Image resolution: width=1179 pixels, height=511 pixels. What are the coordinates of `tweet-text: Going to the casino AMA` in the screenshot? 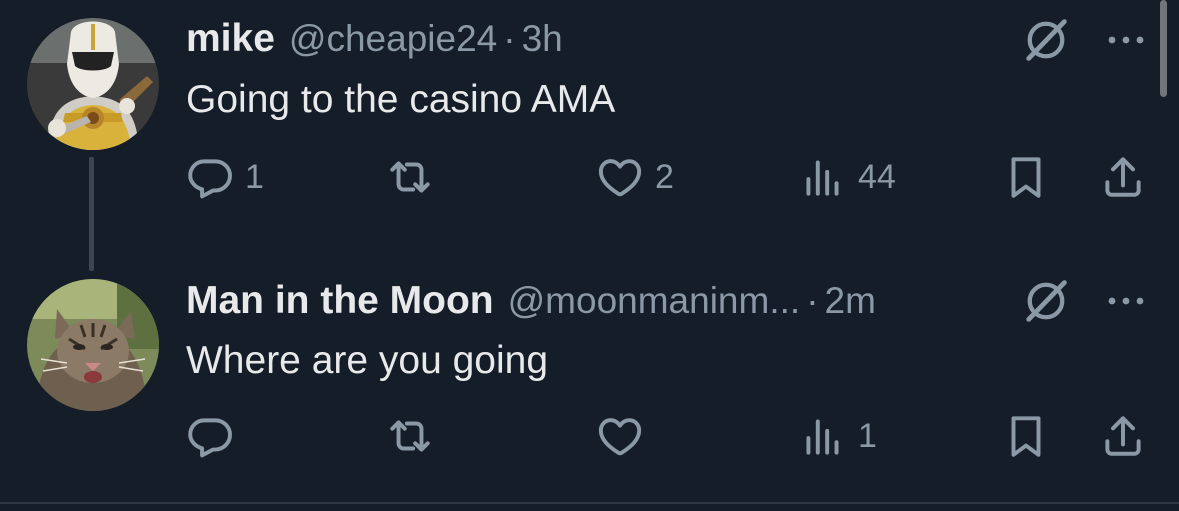 It's located at (401, 99).